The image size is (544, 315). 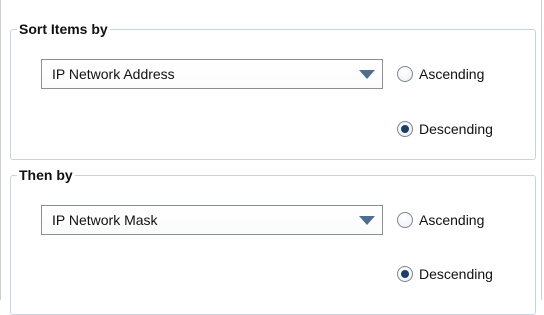 I want to click on sort-items-by-label: Sort Items by, so click(x=63, y=29).